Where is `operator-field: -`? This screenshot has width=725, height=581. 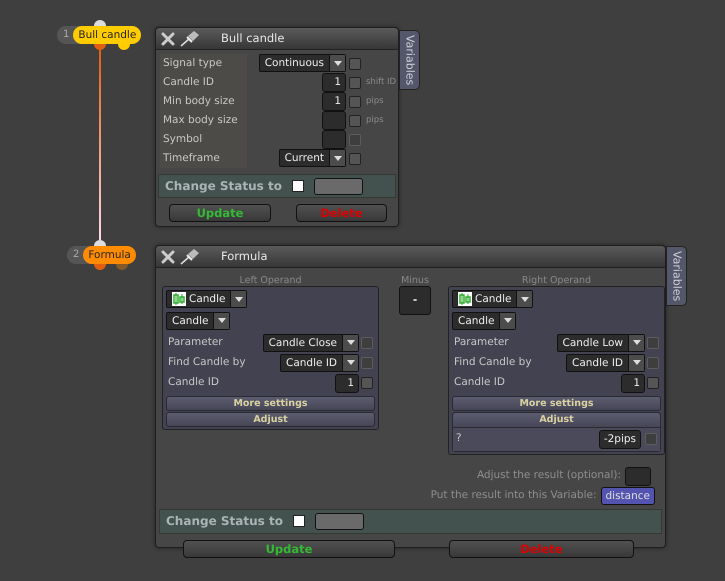
operator-field: - is located at coordinates (415, 300).